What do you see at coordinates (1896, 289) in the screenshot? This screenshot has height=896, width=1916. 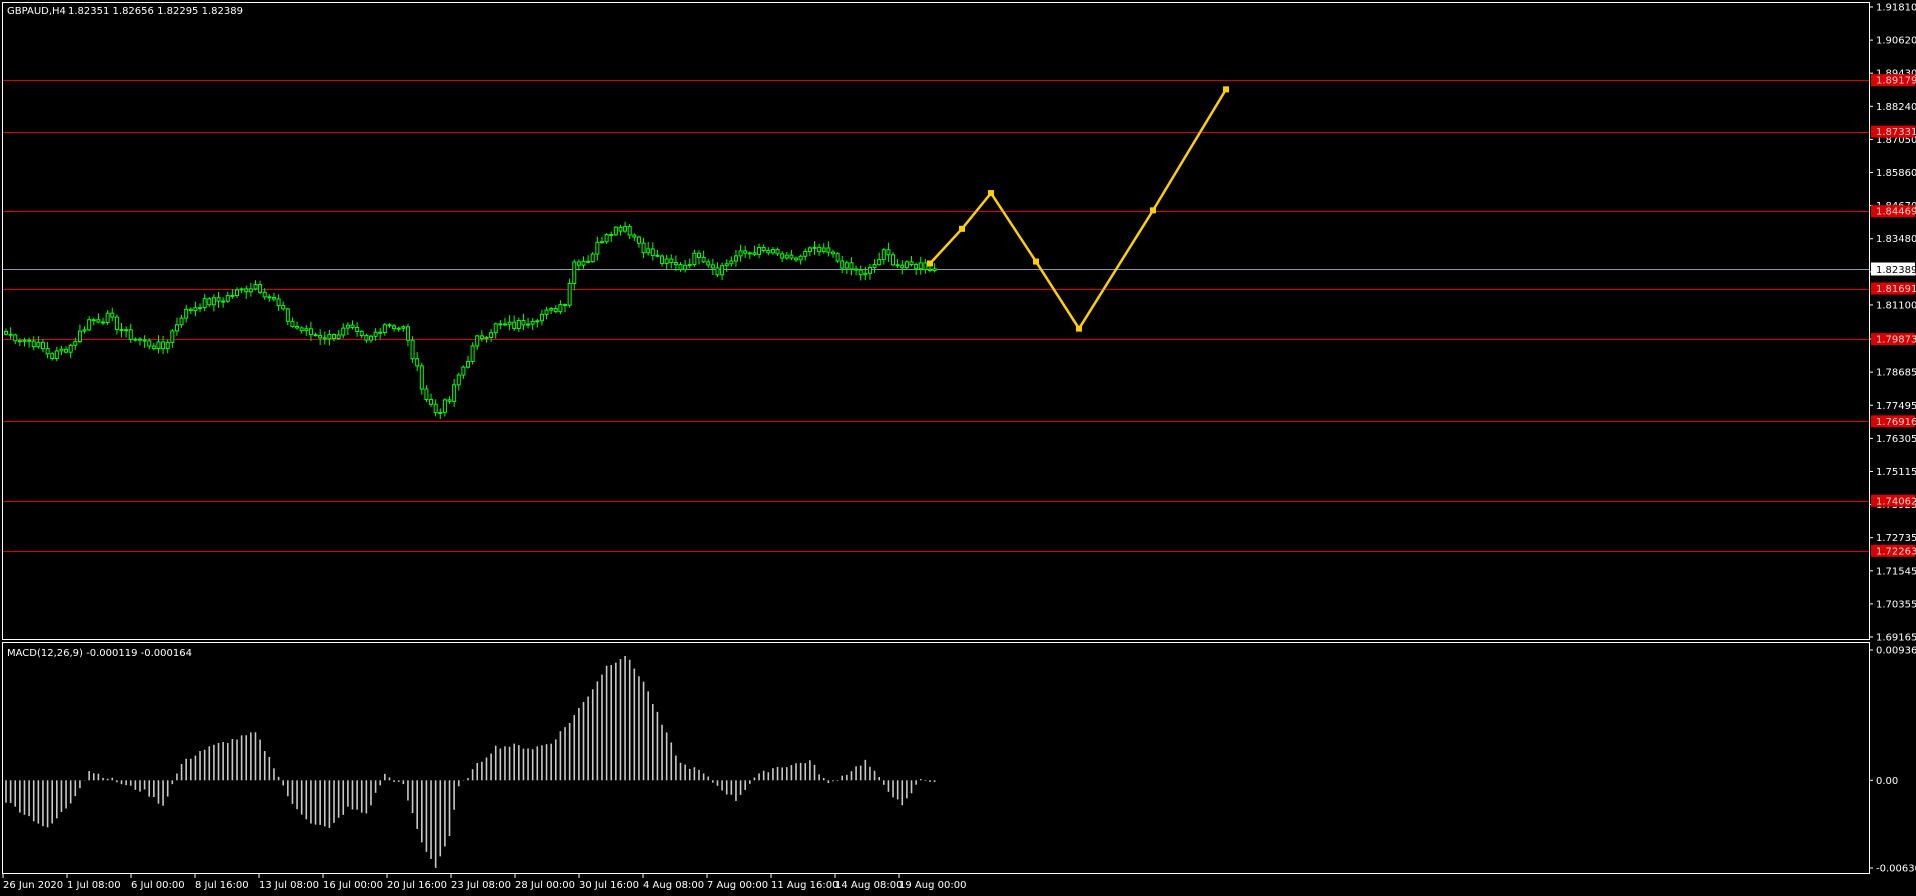 I see `level-price-tag-label: 1.81691` at bounding box center [1896, 289].